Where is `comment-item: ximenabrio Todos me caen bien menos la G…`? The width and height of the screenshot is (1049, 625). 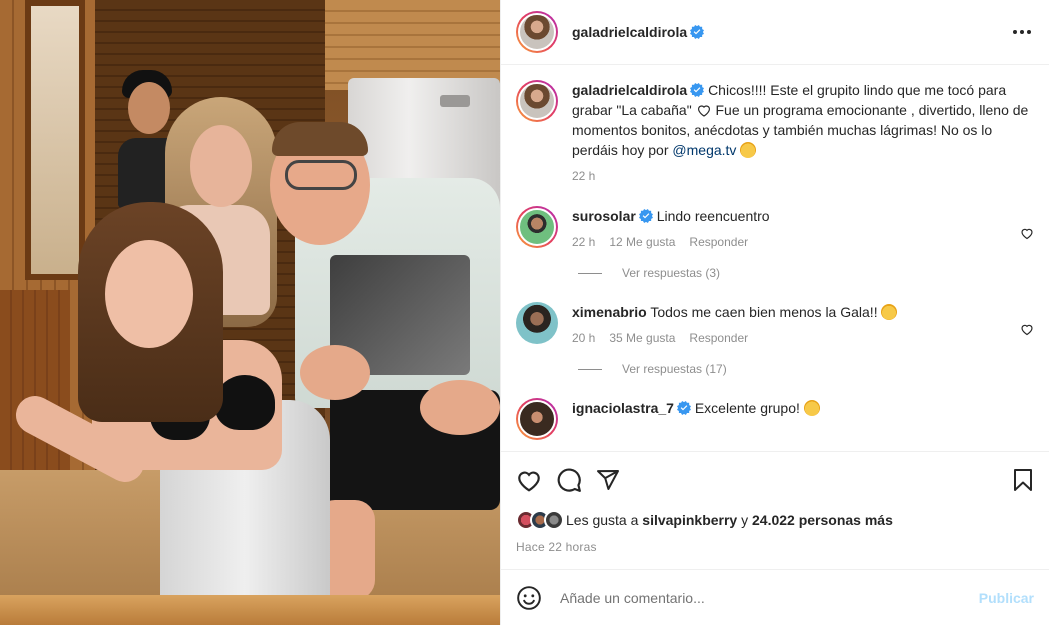 comment-item: ximenabrio Todos me caen bien menos la G… is located at coordinates (775, 325).